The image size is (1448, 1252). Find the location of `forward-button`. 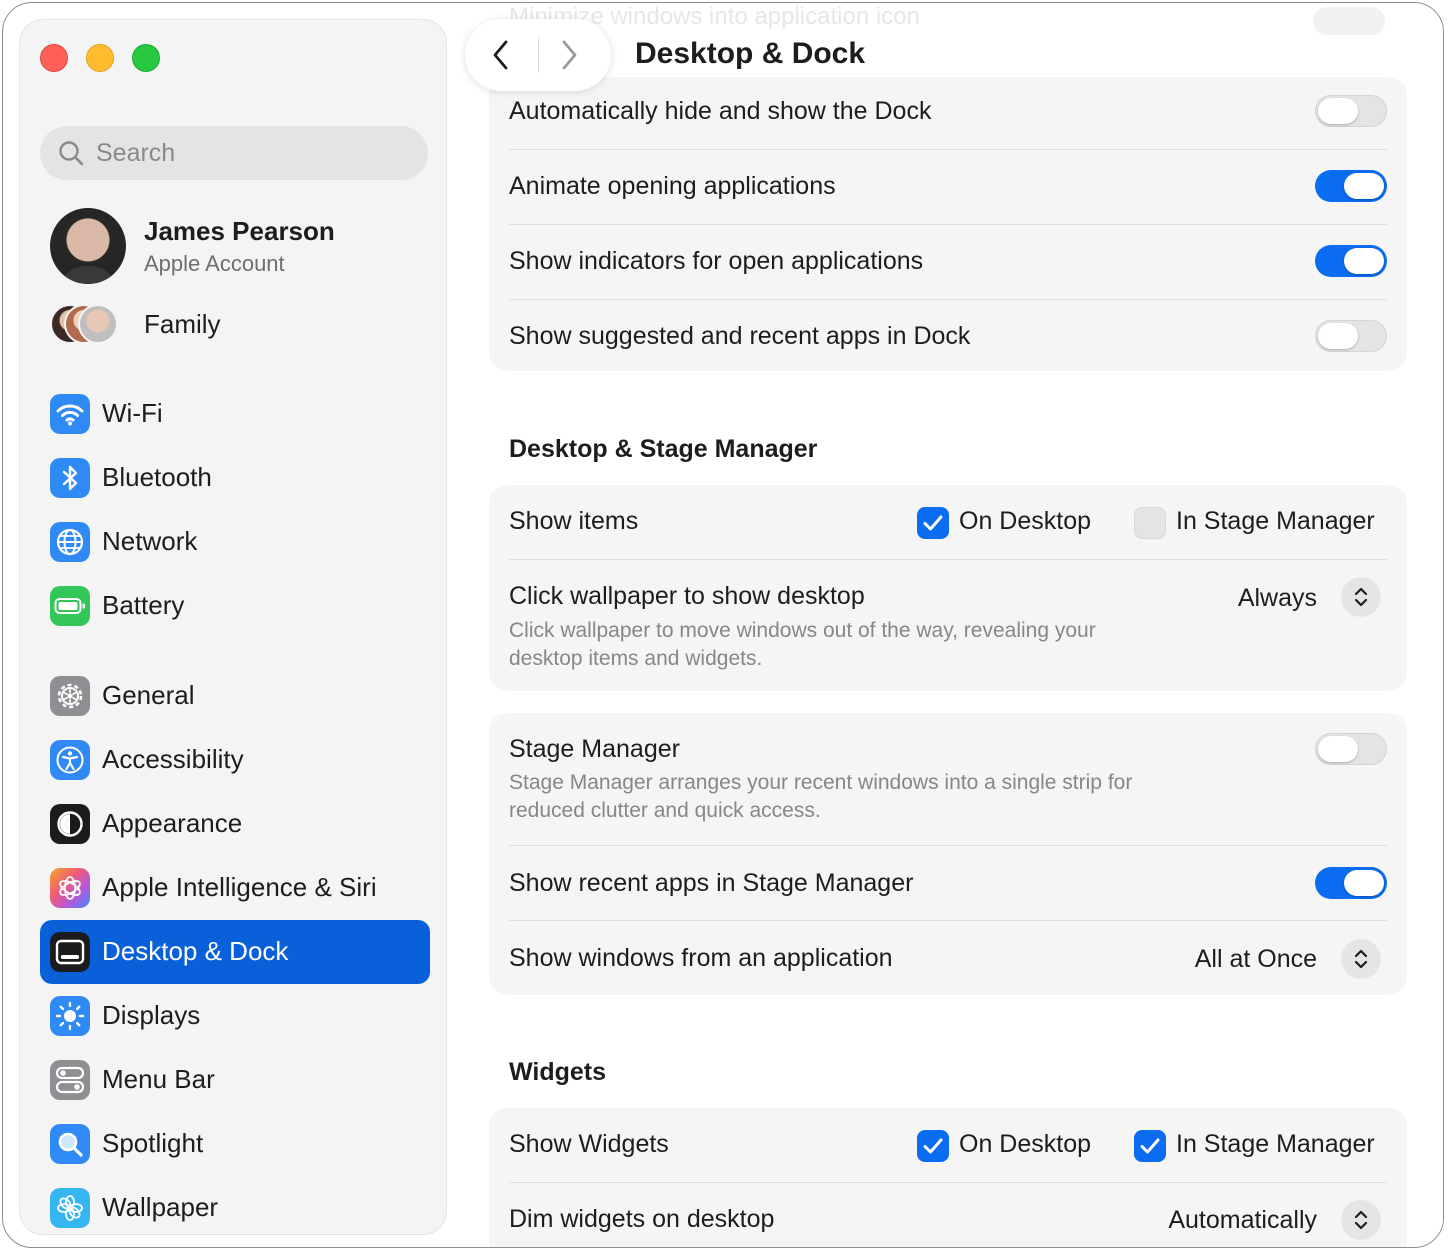

forward-button is located at coordinates (569, 57).